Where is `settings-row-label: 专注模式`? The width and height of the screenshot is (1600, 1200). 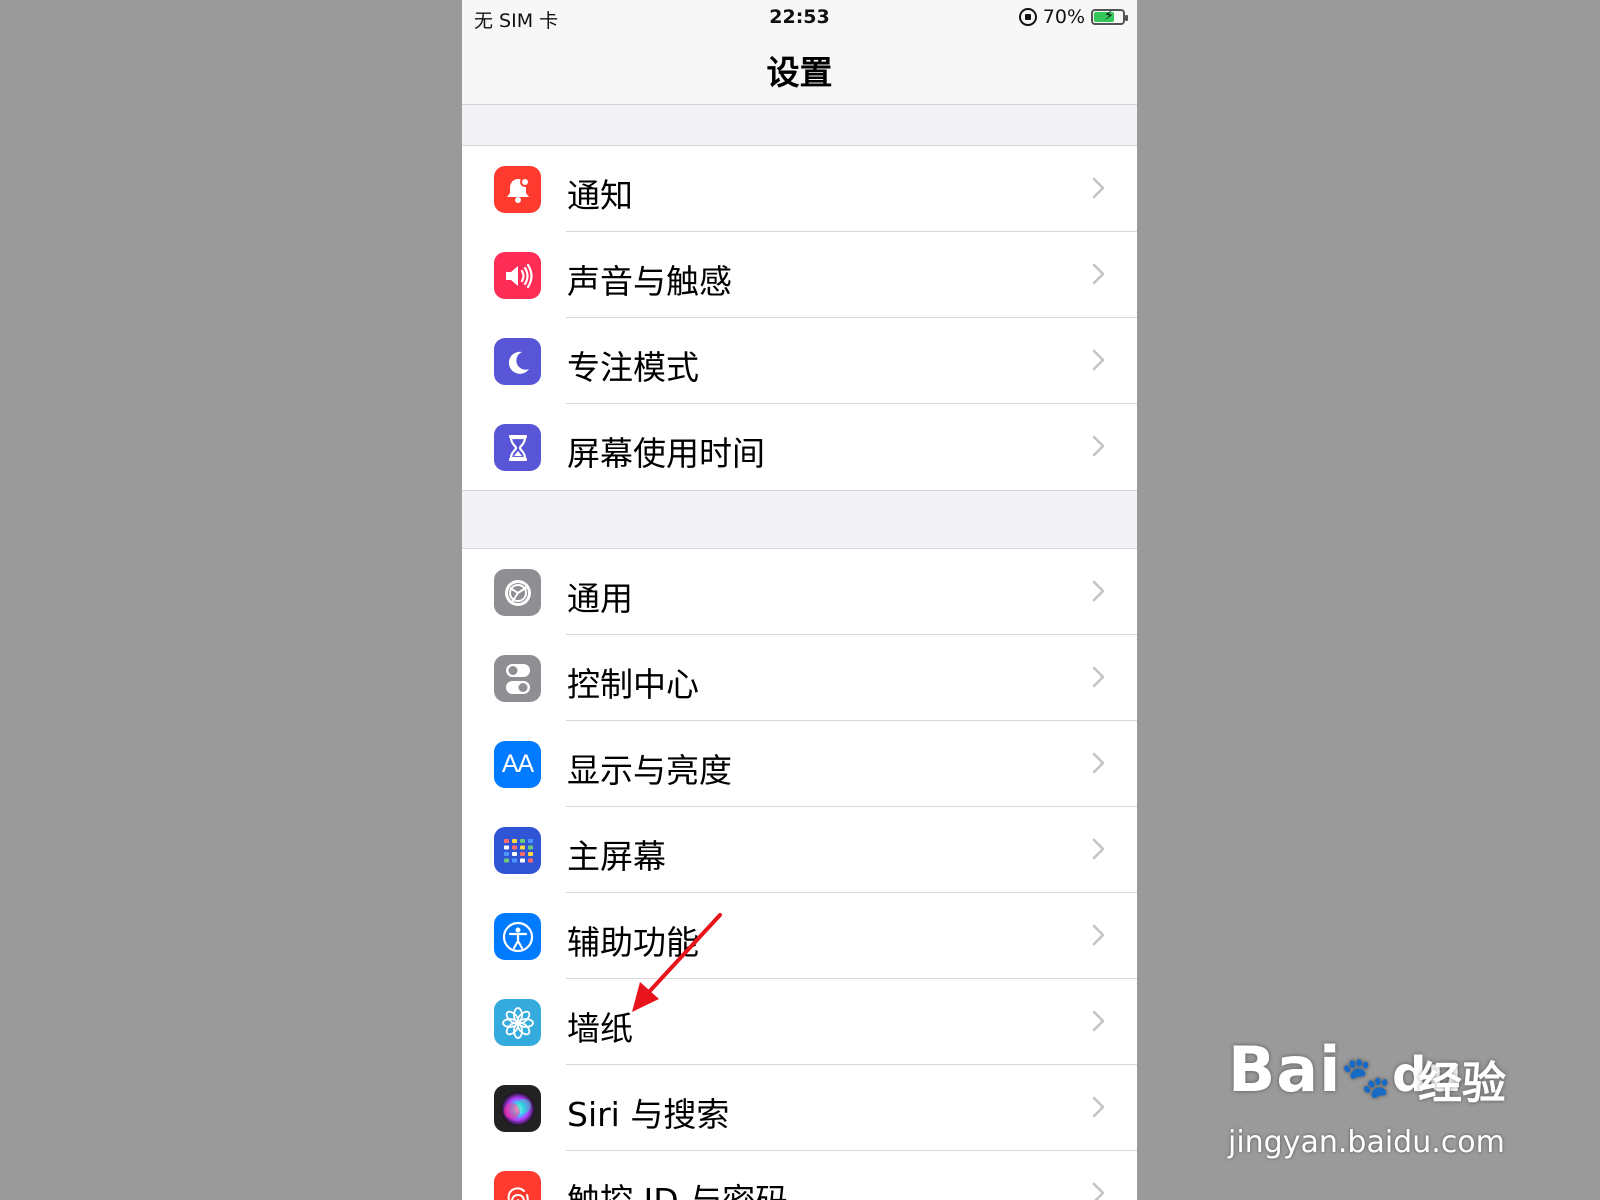
settings-row-label: 专注模式 is located at coordinates (633, 367).